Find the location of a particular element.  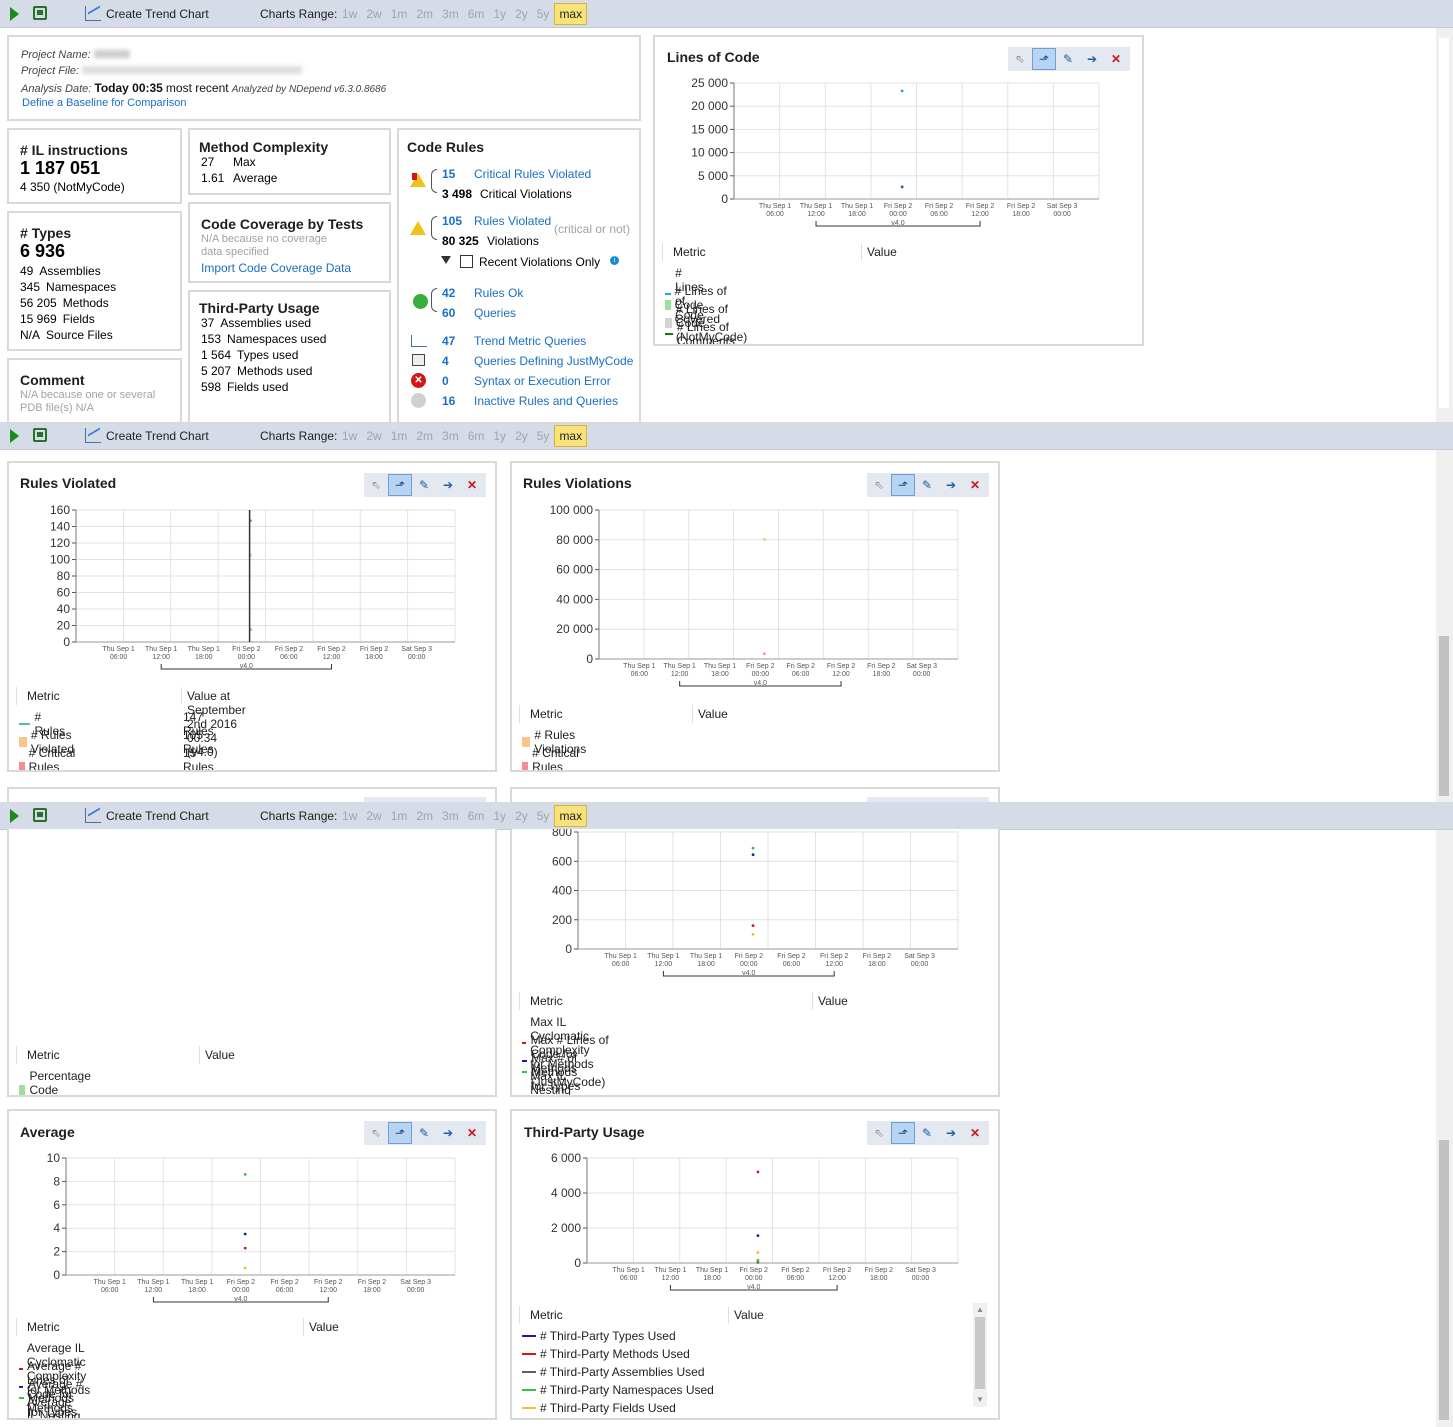

legend-scrollbar-thumb is located at coordinates (980, 1353).